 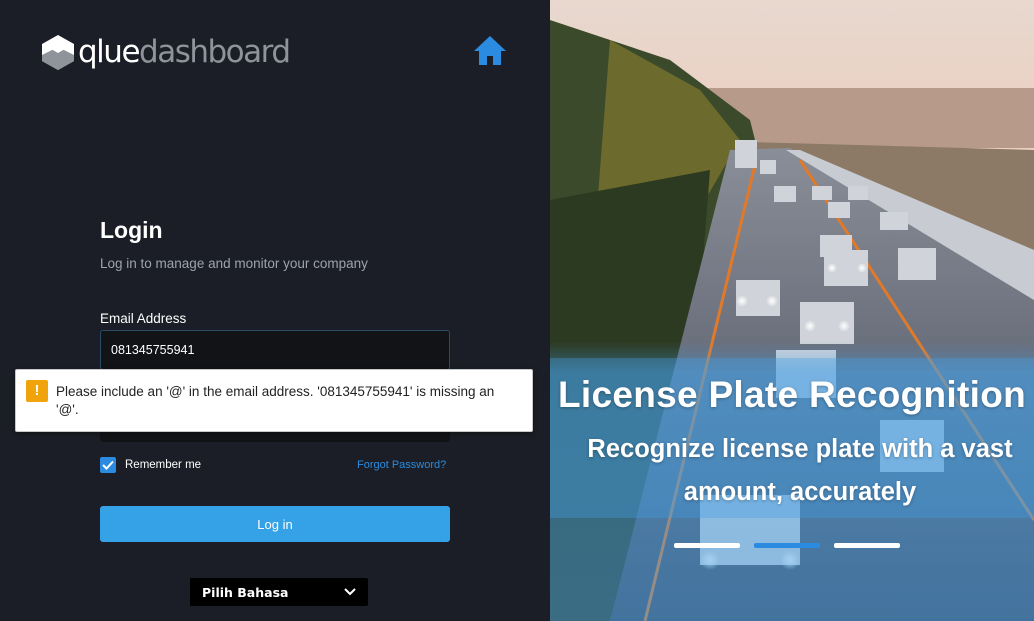 I want to click on login-button: Log in, so click(x=275, y=524).